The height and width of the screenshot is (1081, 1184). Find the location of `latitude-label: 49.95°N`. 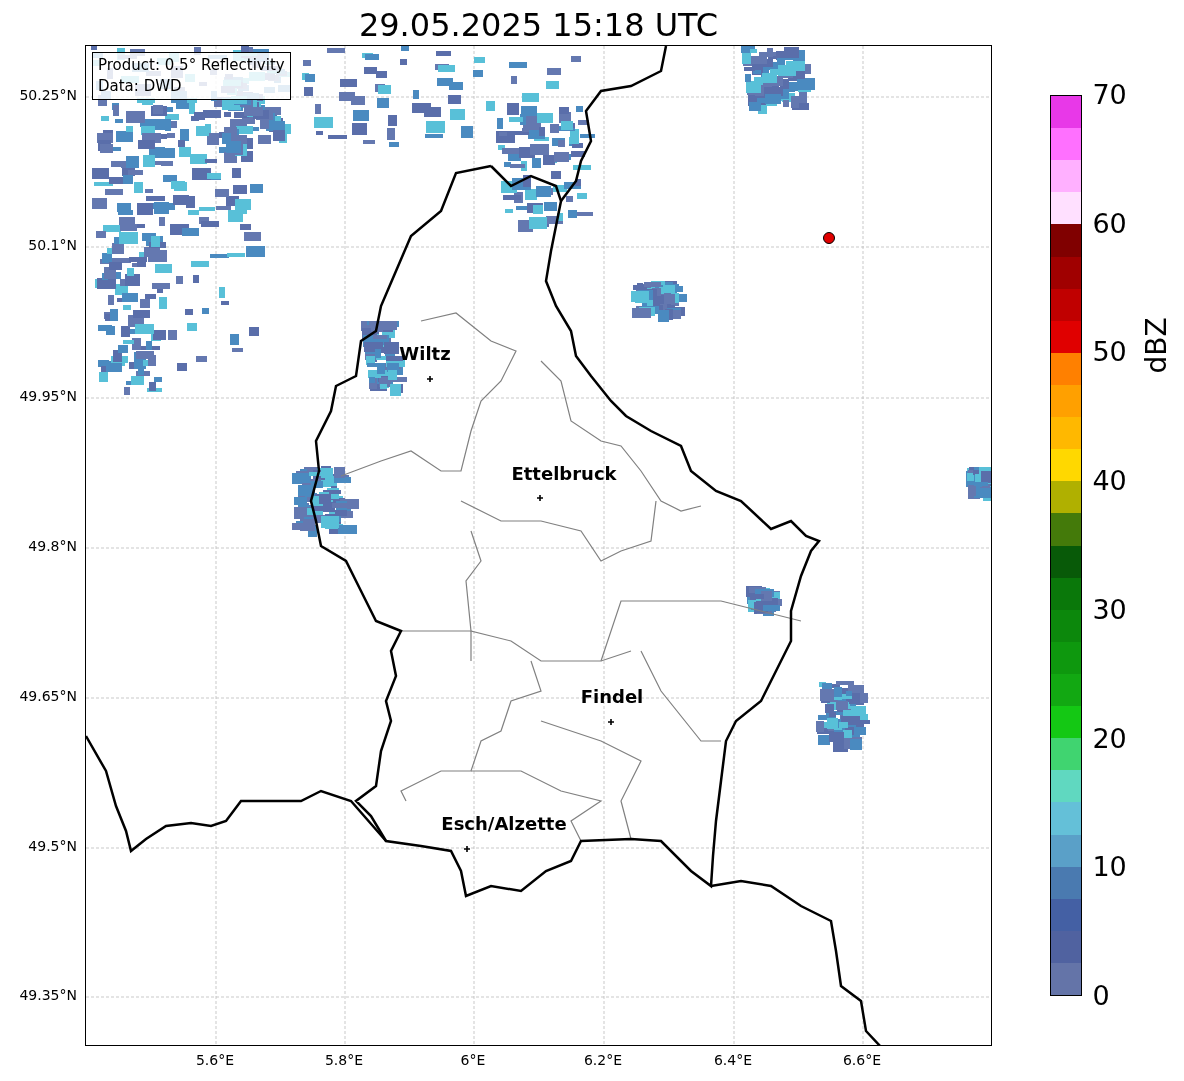

latitude-label: 49.95°N is located at coordinates (48, 396).